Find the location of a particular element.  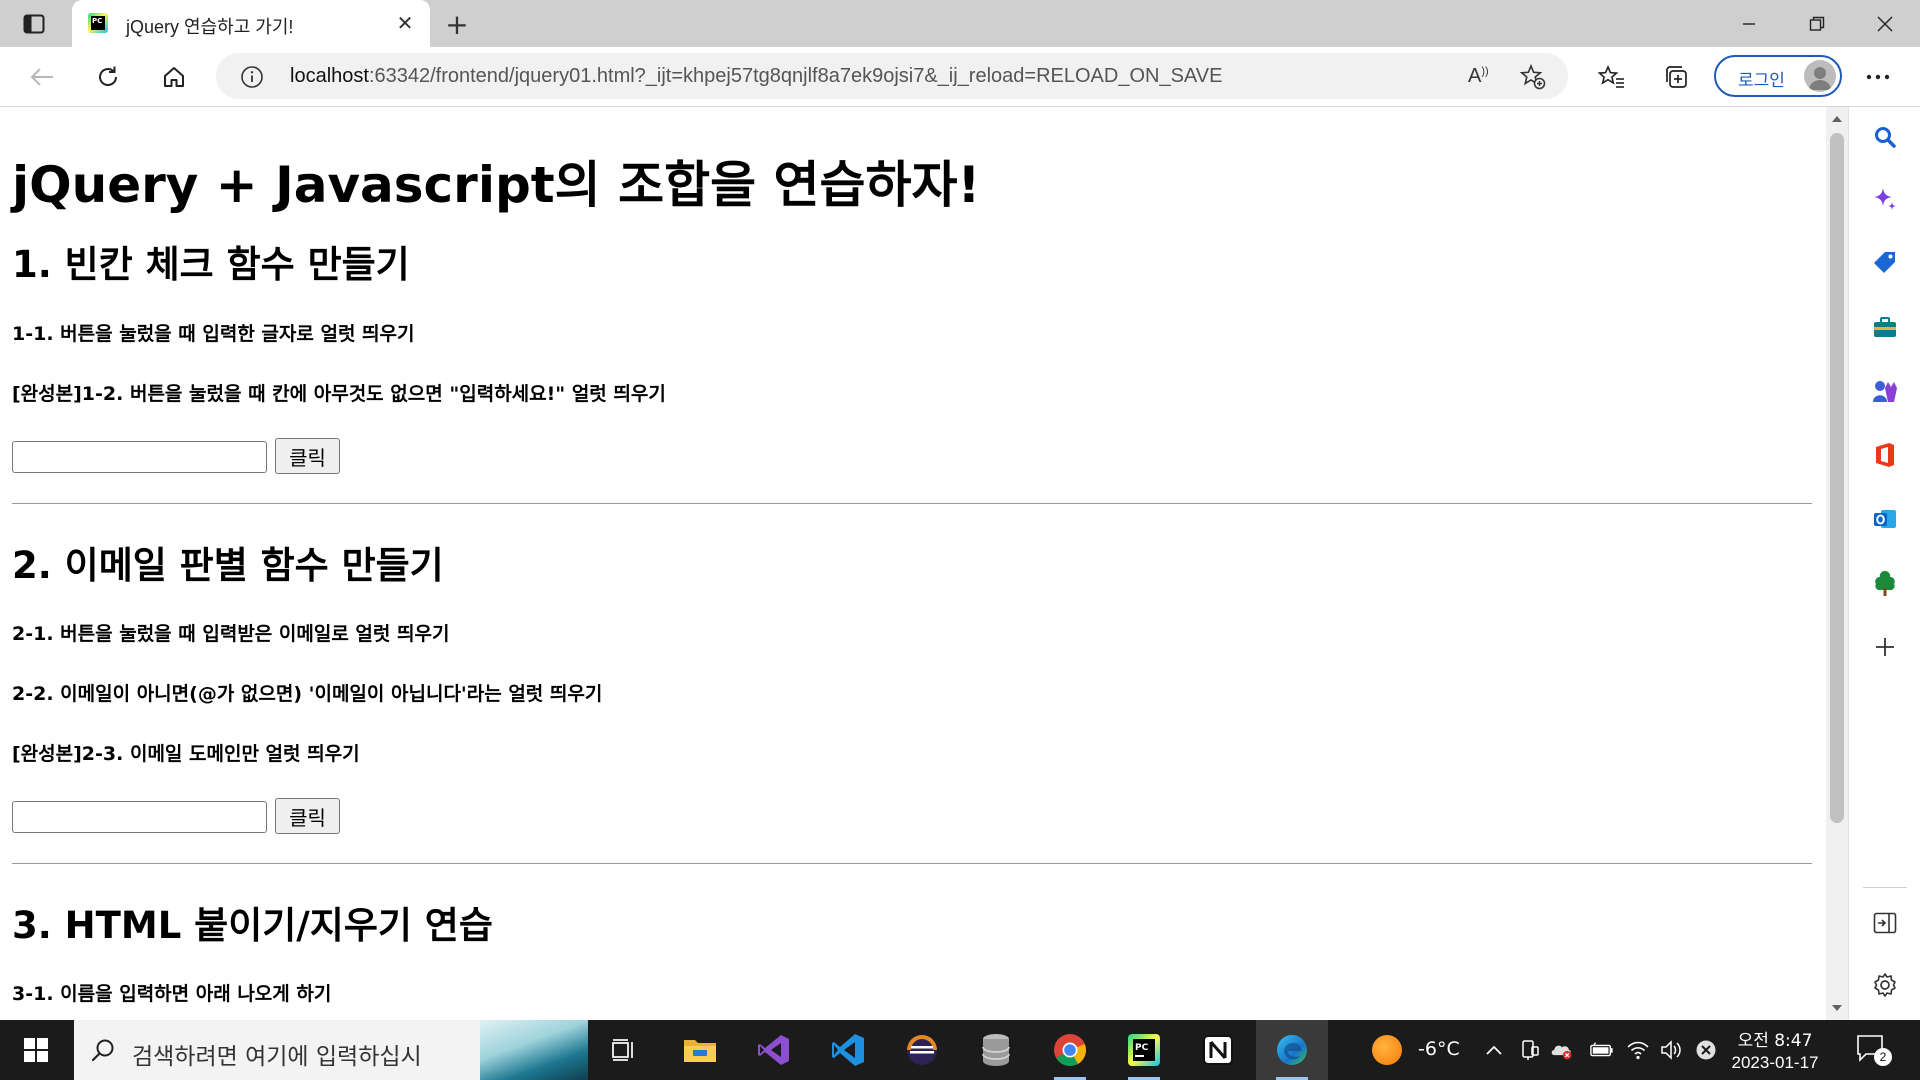

tray-wifi-icon is located at coordinates (1638, 1050).